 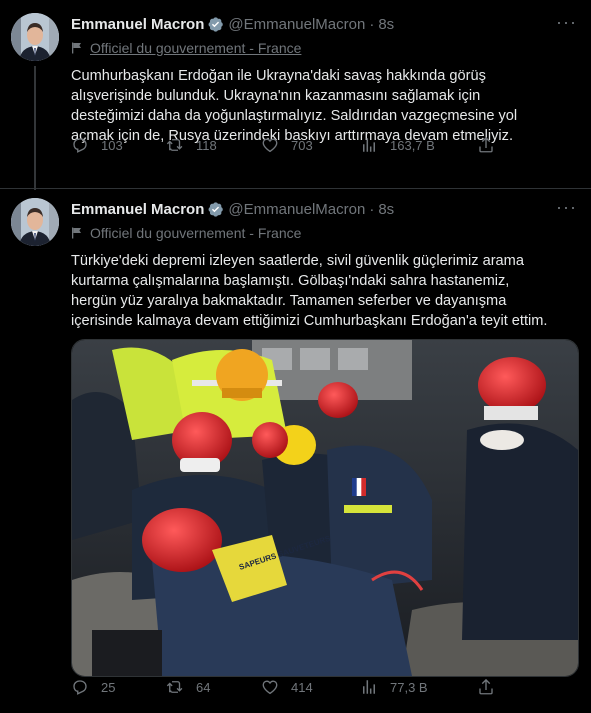 What do you see at coordinates (287, 145) in the screenshot?
I see `like-button: 703` at bounding box center [287, 145].